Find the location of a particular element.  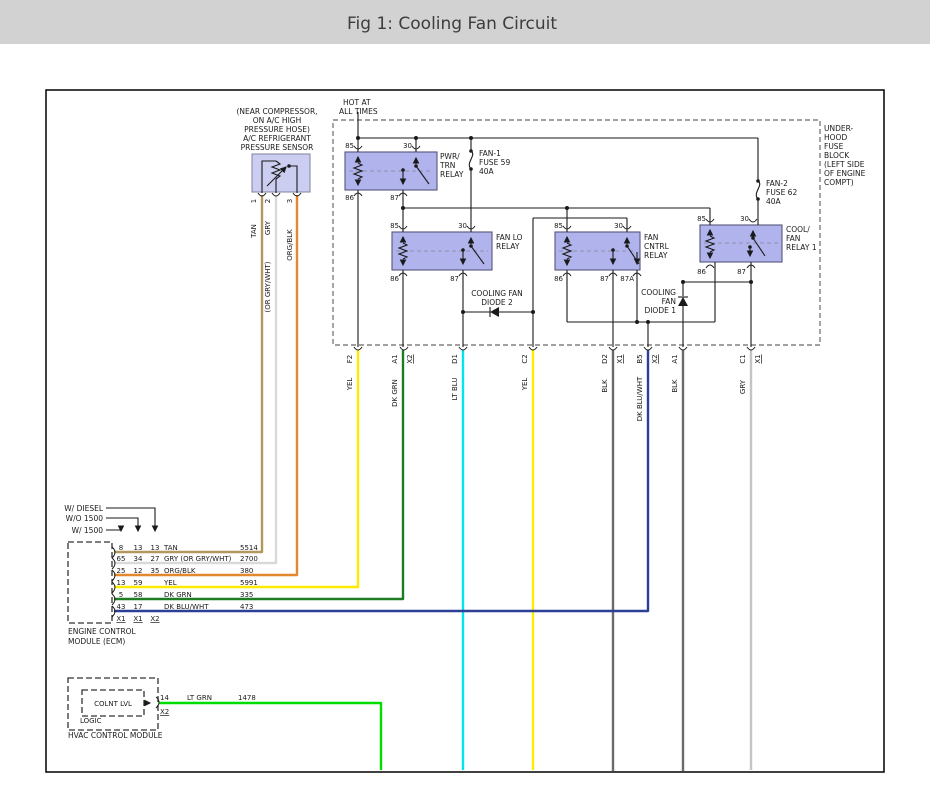

svg-text: 34 is located at coordinates (138, 559).